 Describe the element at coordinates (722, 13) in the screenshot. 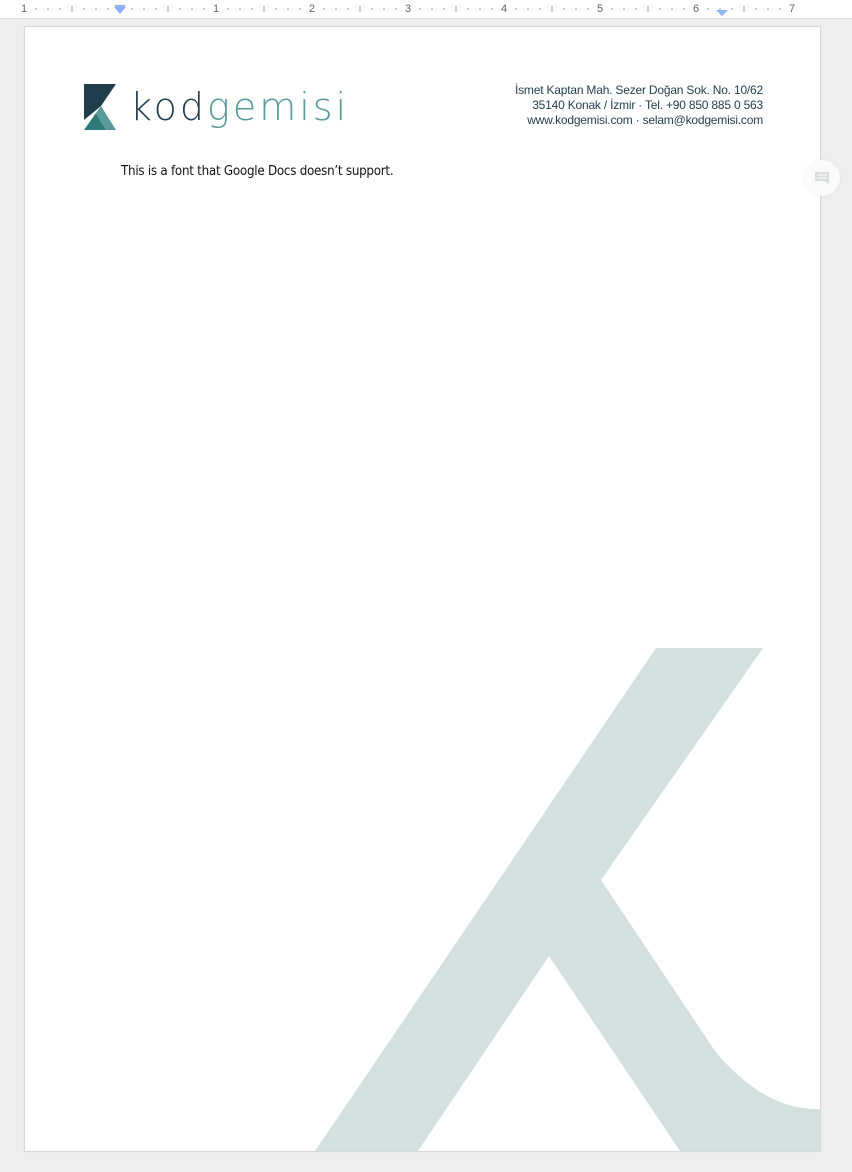

I see `right-indent-marker` at that location.